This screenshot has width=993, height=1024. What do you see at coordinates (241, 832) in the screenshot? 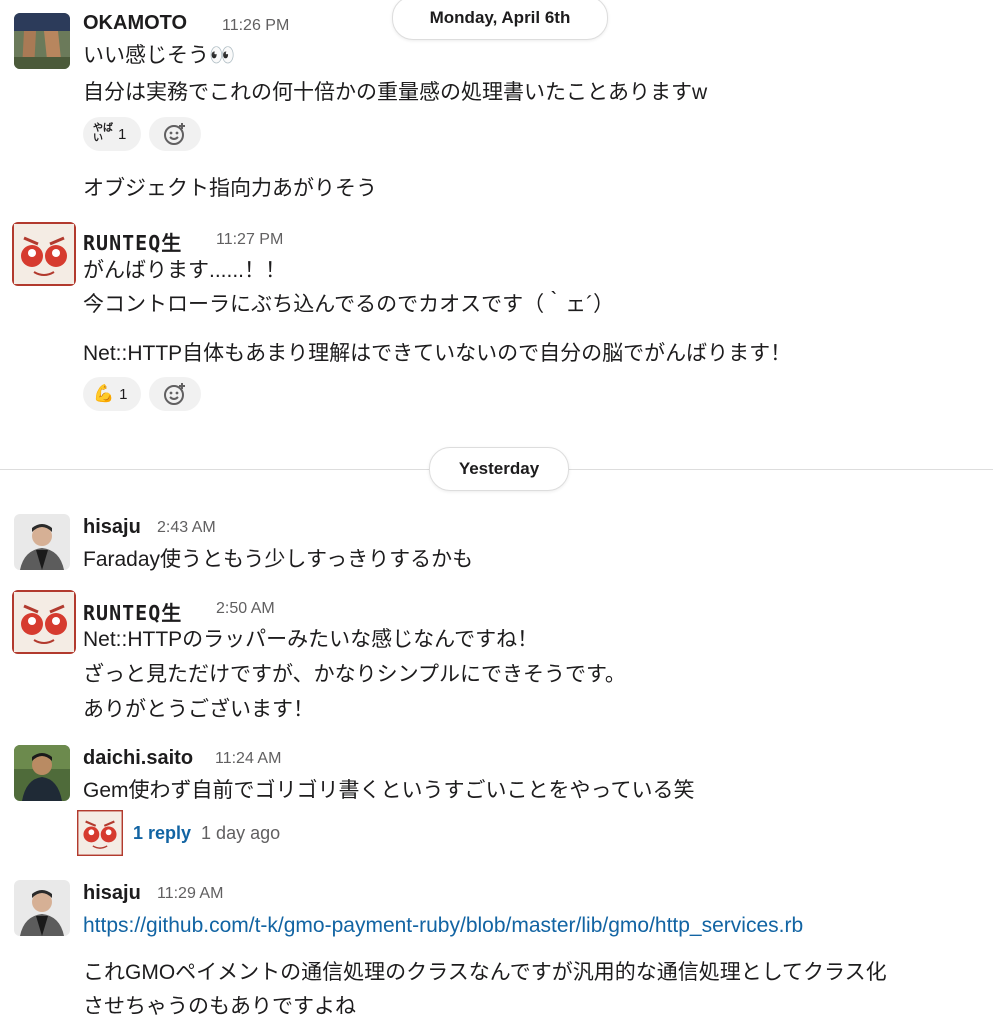
I see `thread-last-reply: 1 day ago` at bounding box center [241, 832].